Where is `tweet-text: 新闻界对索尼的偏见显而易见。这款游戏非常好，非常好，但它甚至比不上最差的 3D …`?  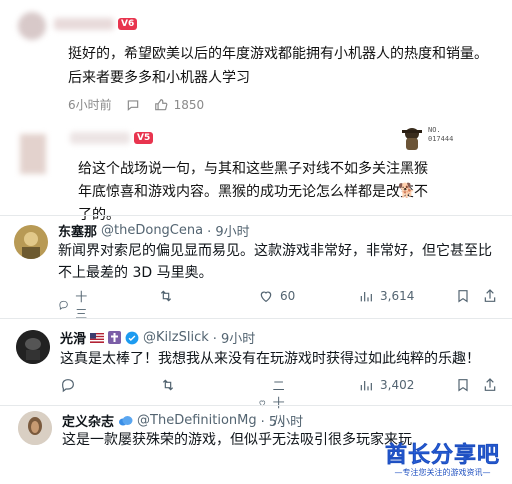
tweet-text: 新闻界对索尼的偏见显而易见。这款游戏非常好，非常好，但它甚至比不上最差的 3D … is located at coordinates (275, 262).